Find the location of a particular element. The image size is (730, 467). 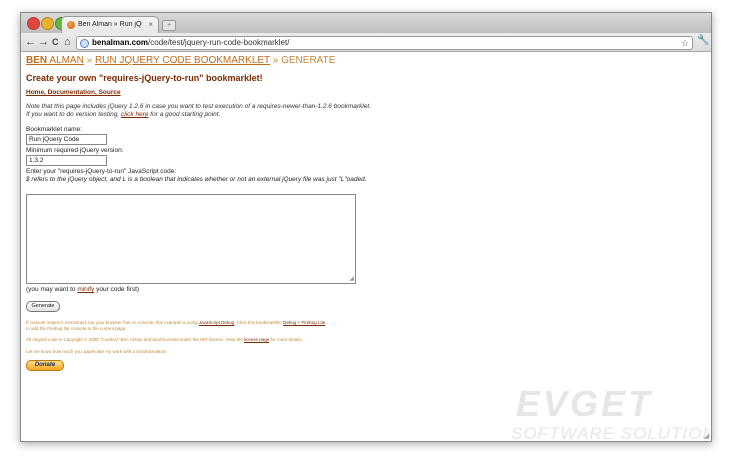

tab-close-icon: × is located at coordinates (150, 24).